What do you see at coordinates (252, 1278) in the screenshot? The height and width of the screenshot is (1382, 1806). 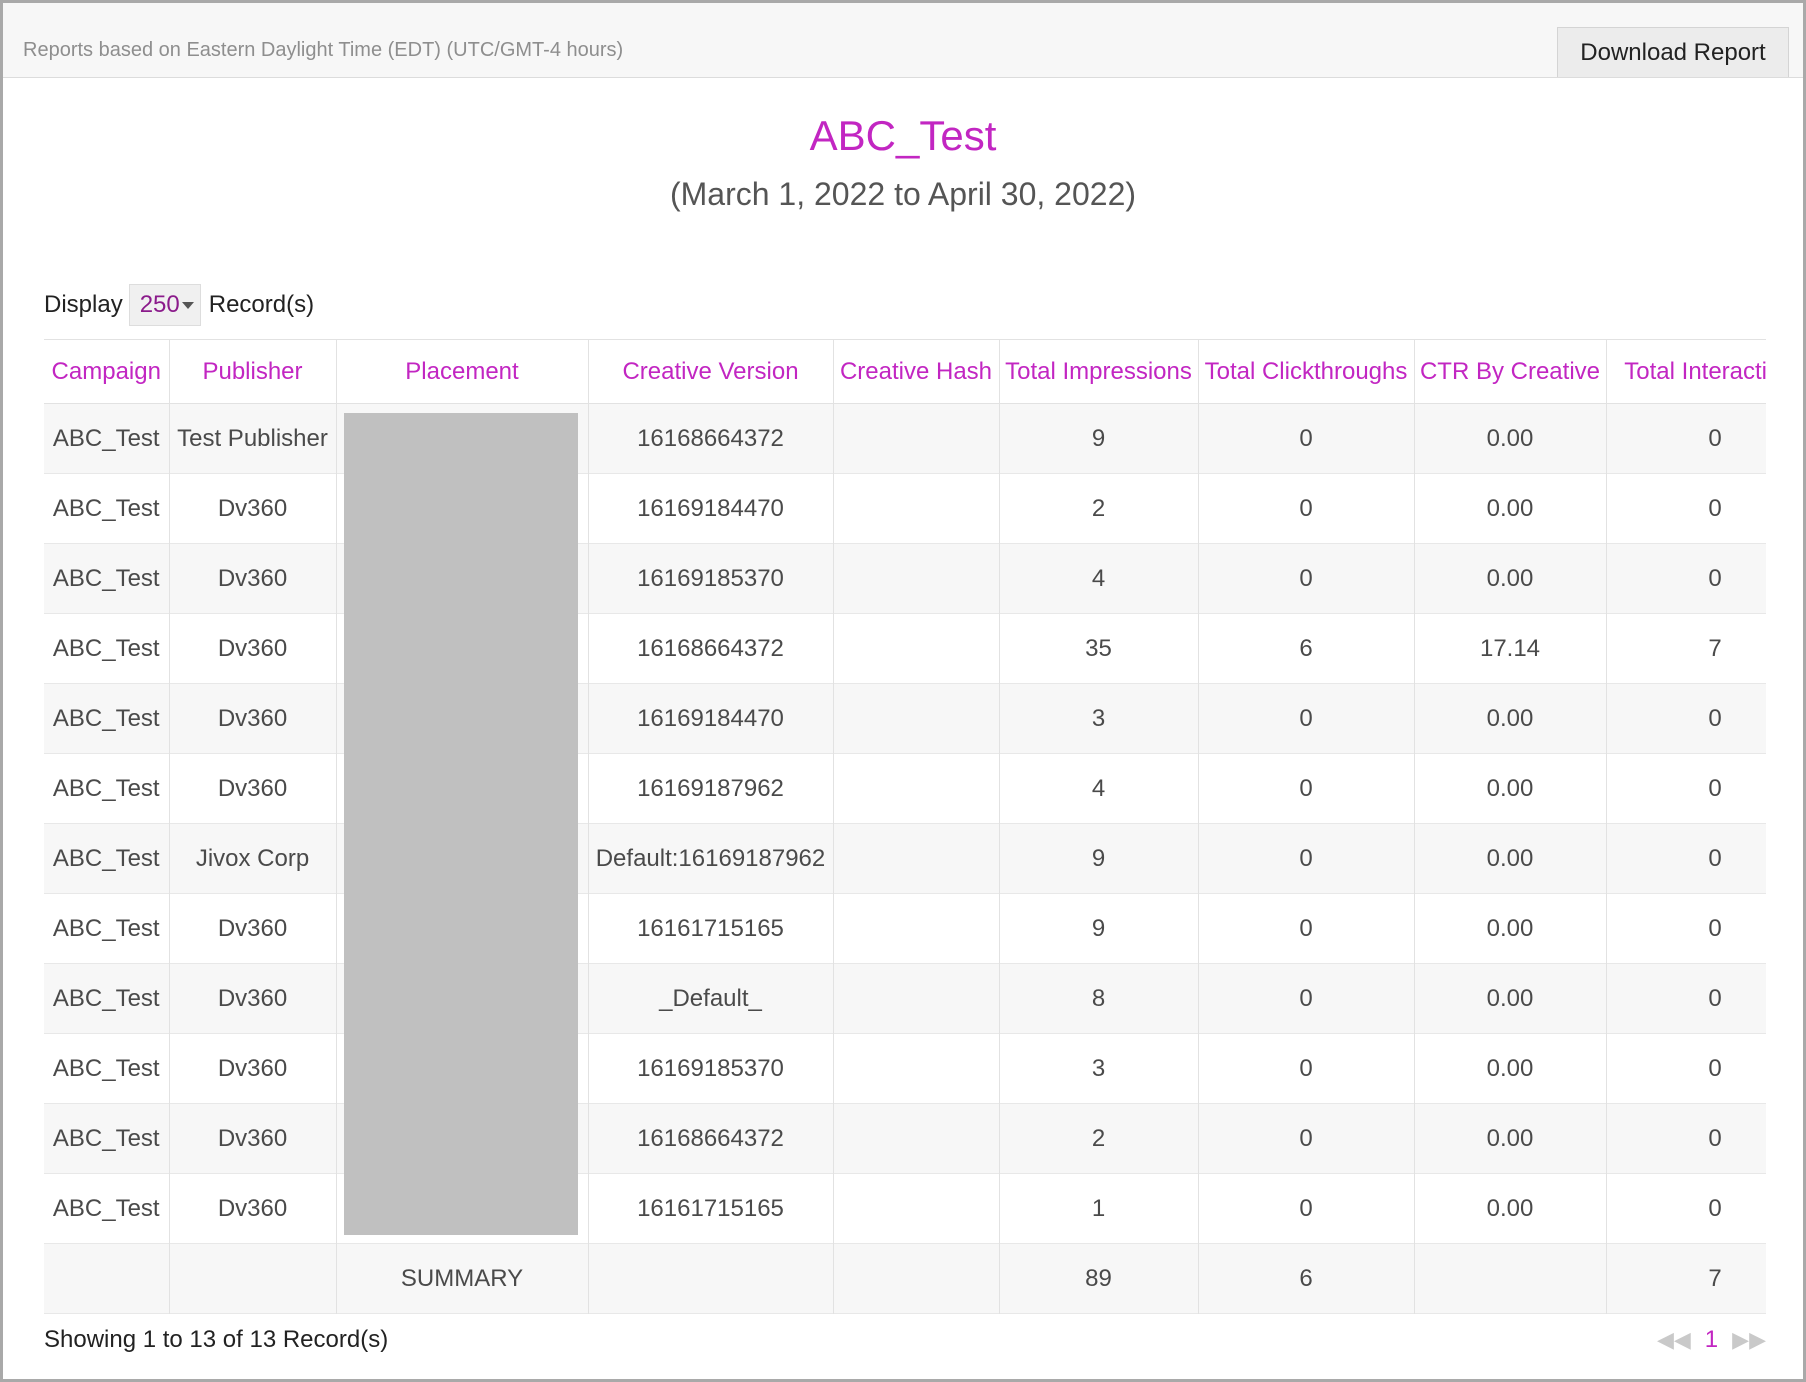 I see `summary-cell-publisher` at bounding box center [252, 1278].